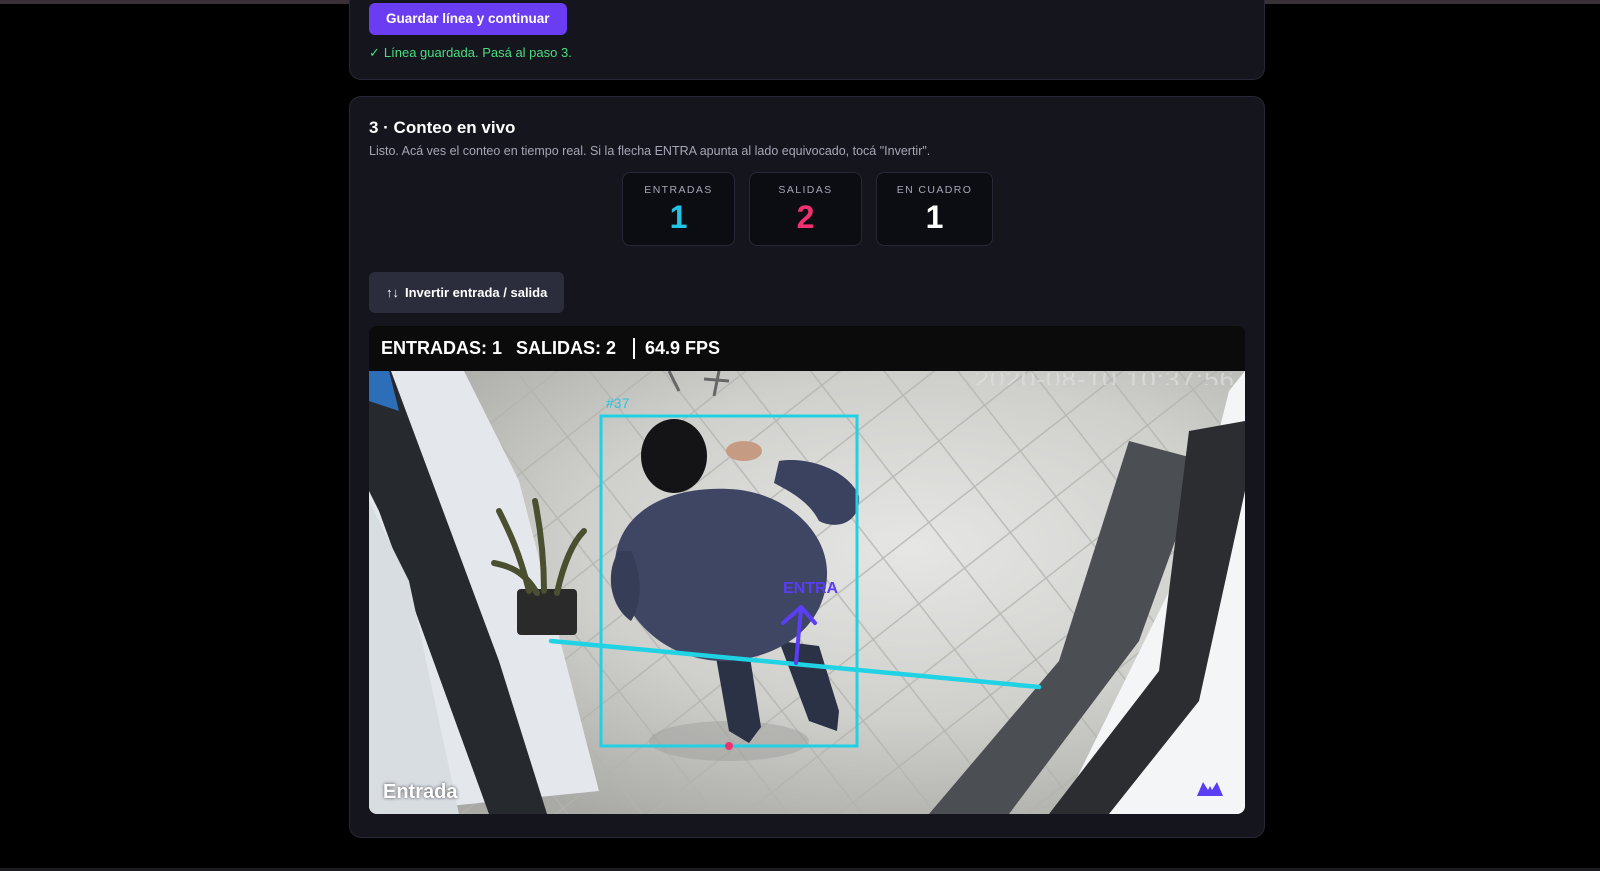 The image size is (1600, 871). What do you see at coordinates (805, 217) in the screenshot?
I see `stat-exits-value: 2` at bounding box center [805, 217].